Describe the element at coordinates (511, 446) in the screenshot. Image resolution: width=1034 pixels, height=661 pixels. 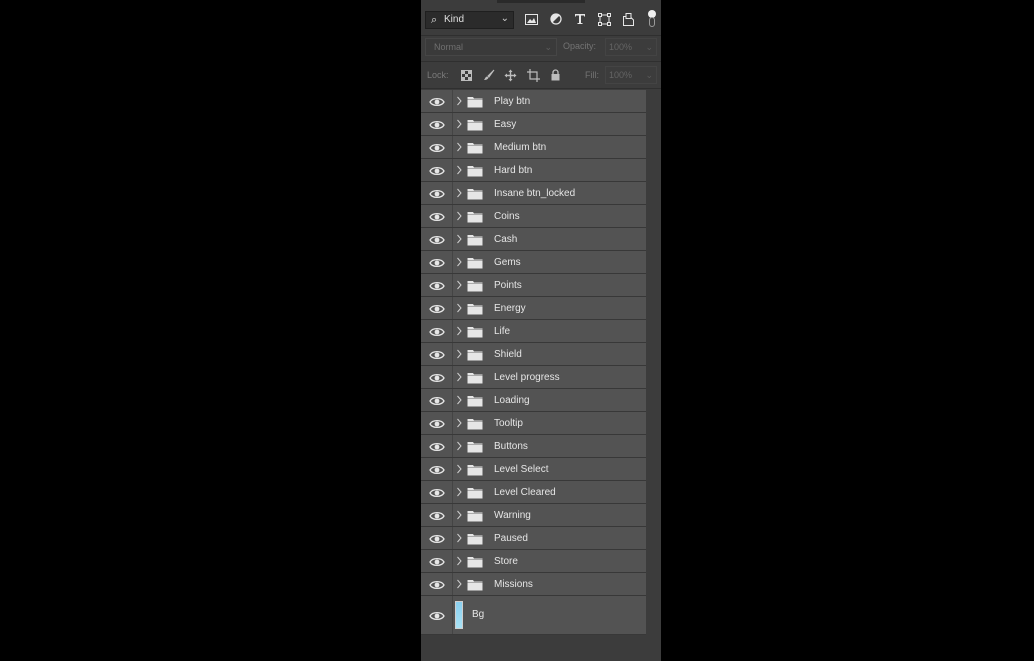
I see `layer-name: Buttons` at that location.